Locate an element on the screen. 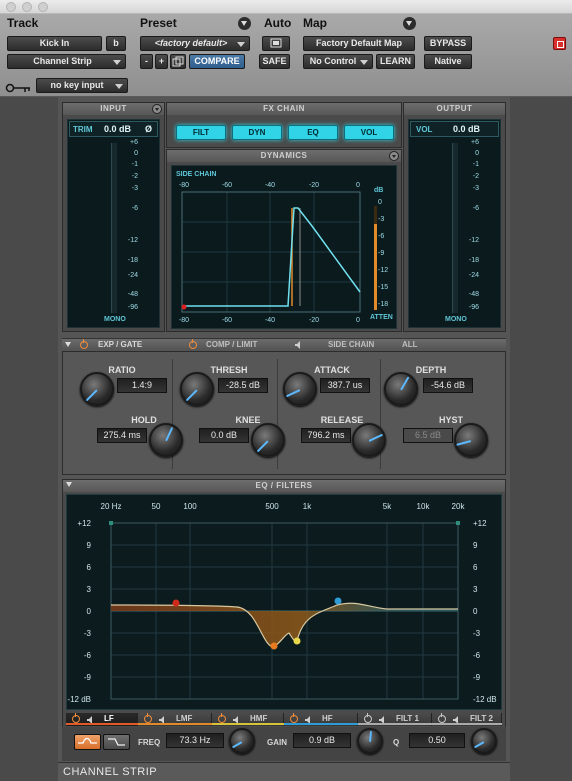  knee-knob is located at coordinates (268, 440).